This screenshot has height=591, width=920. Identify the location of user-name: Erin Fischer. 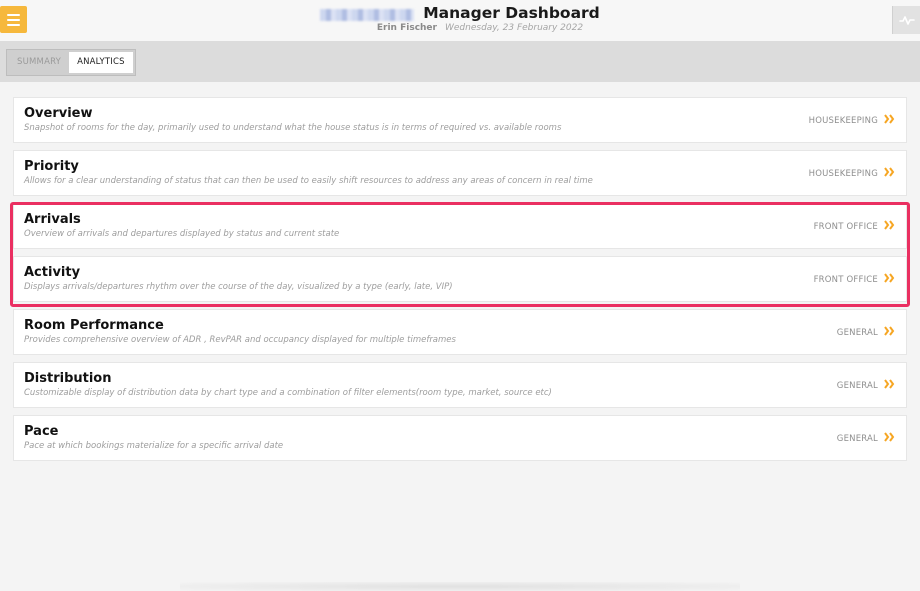
(406, 28).